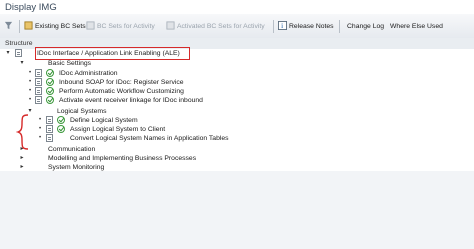 Image resolution: width=474 pixels, height=249 pixels. Describe the element at coordinates (237, 120) in the screenshot. I see `tree-row-activity: • Define Logical System` at that location.